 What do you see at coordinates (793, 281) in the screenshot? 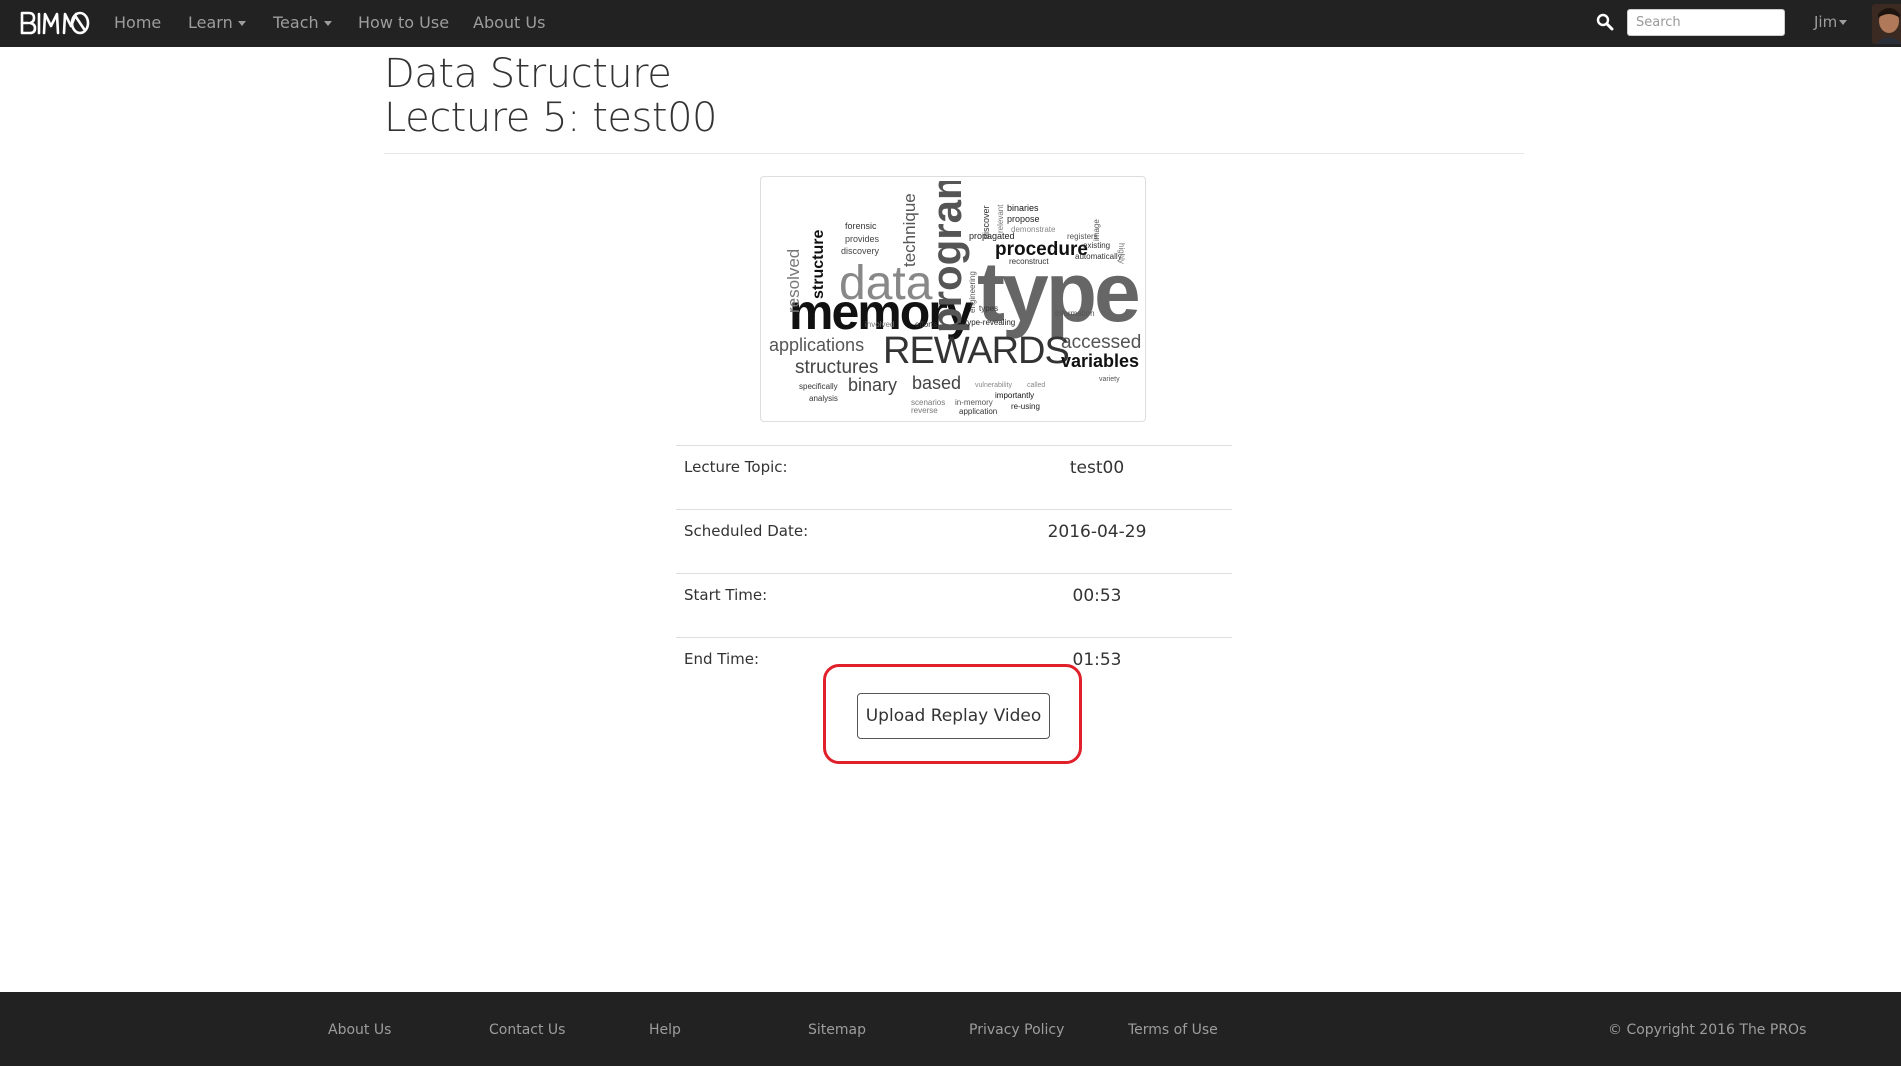
I see `word-cloud-word: resolved` at bounding box center [793, 281].